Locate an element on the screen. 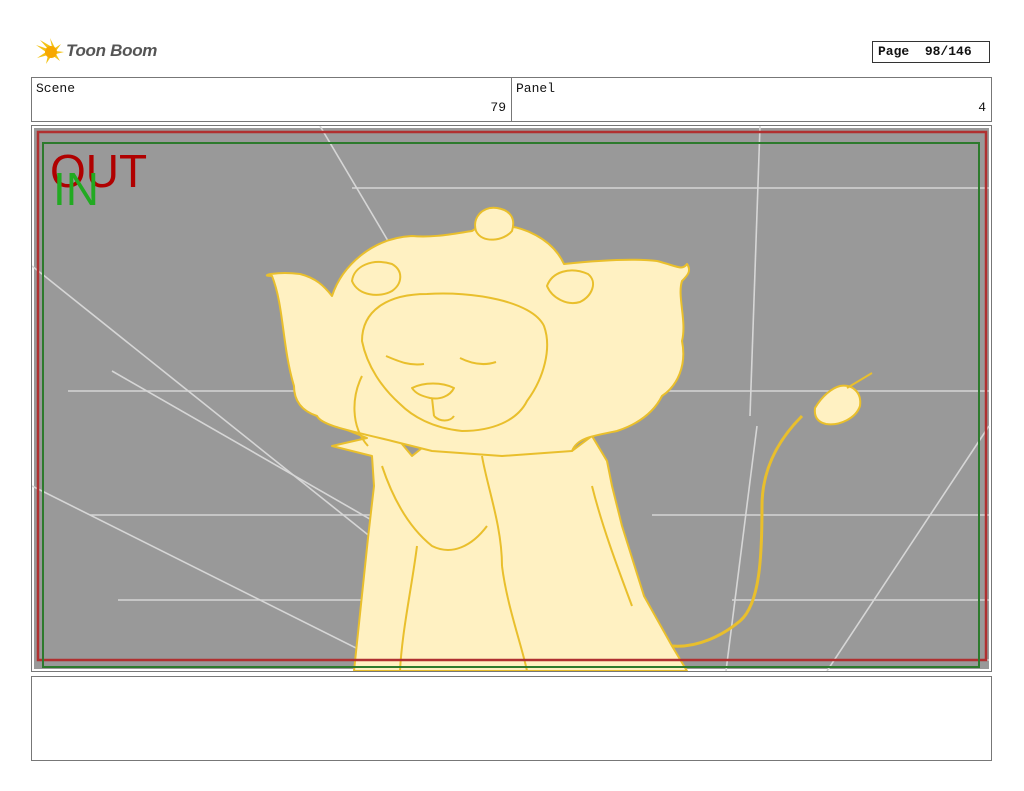 This screenshot has height=791, width=1024. scene-panel-row: Scene 79 Panel 4 is located at coordinates (511, 99).